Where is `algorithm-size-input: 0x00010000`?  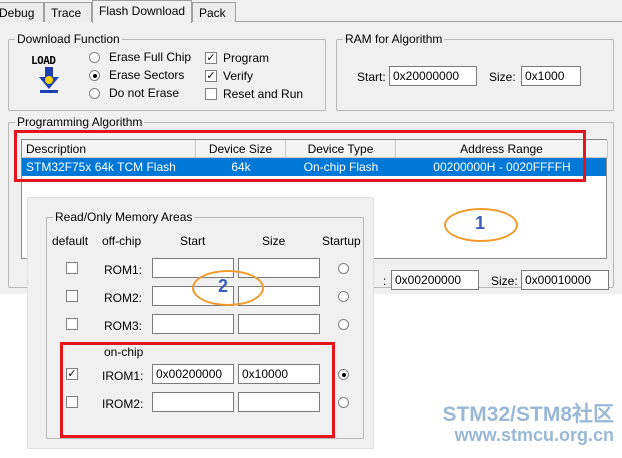 algorithm-size-input: 0x00010000 is located at coordinates (565, 280).